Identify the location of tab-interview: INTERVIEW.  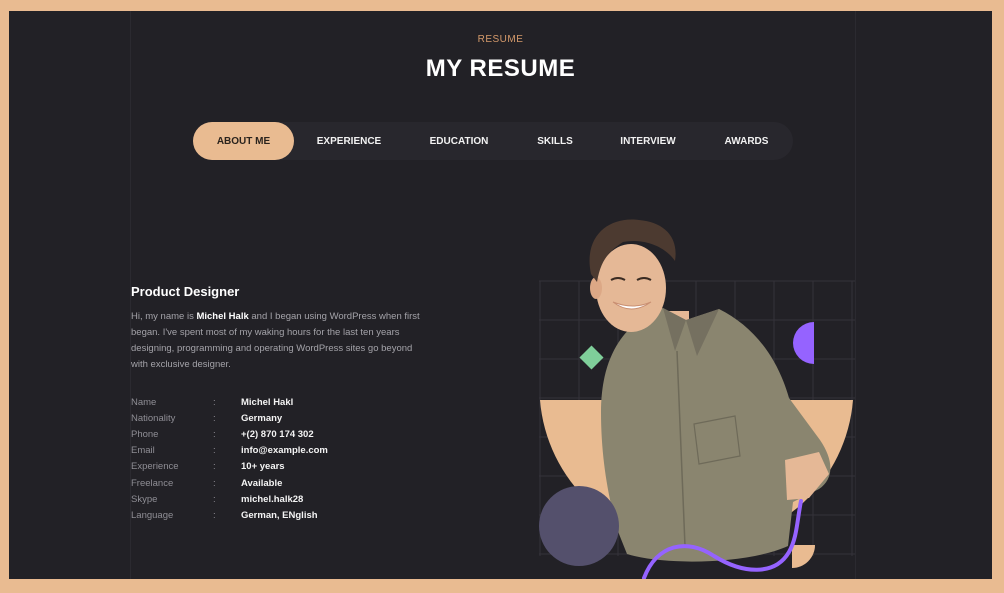
(648, 141).